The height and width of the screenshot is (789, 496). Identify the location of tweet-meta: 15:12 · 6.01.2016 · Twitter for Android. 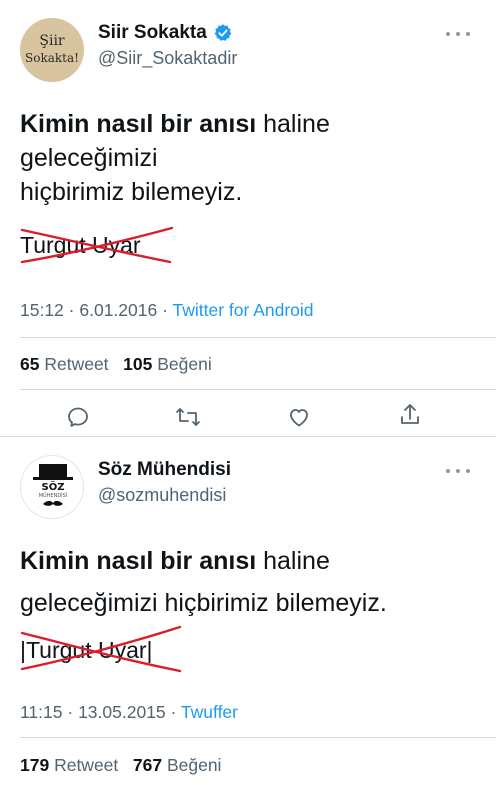
(167, 310).